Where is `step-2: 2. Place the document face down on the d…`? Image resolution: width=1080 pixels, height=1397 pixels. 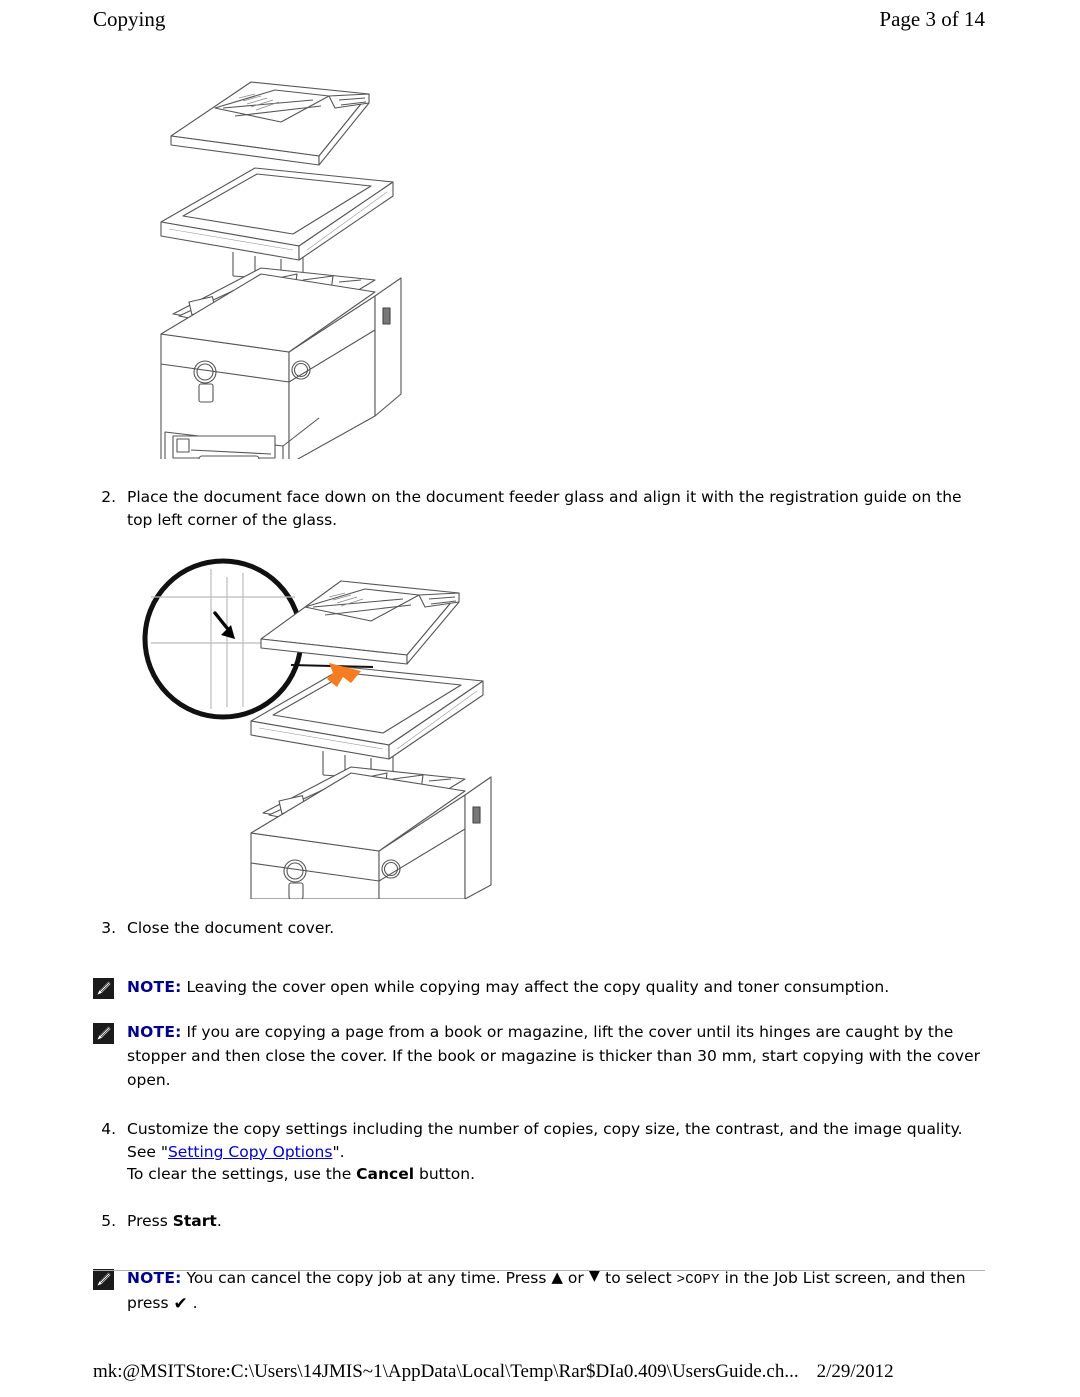 step-2: 2. Place the document face down on the d… is located at coordinates (539, 508).